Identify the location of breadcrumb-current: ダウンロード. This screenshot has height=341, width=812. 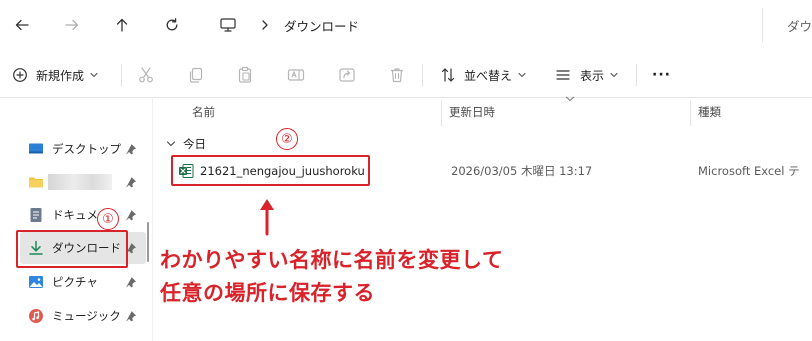
(321, 25).